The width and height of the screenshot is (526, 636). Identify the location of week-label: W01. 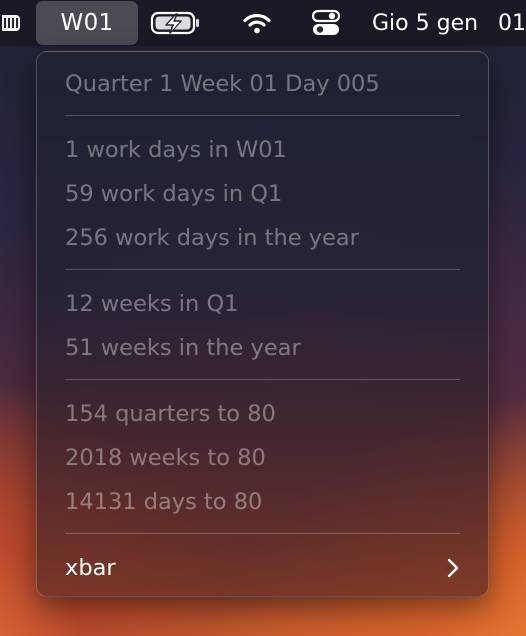
(87, 23).